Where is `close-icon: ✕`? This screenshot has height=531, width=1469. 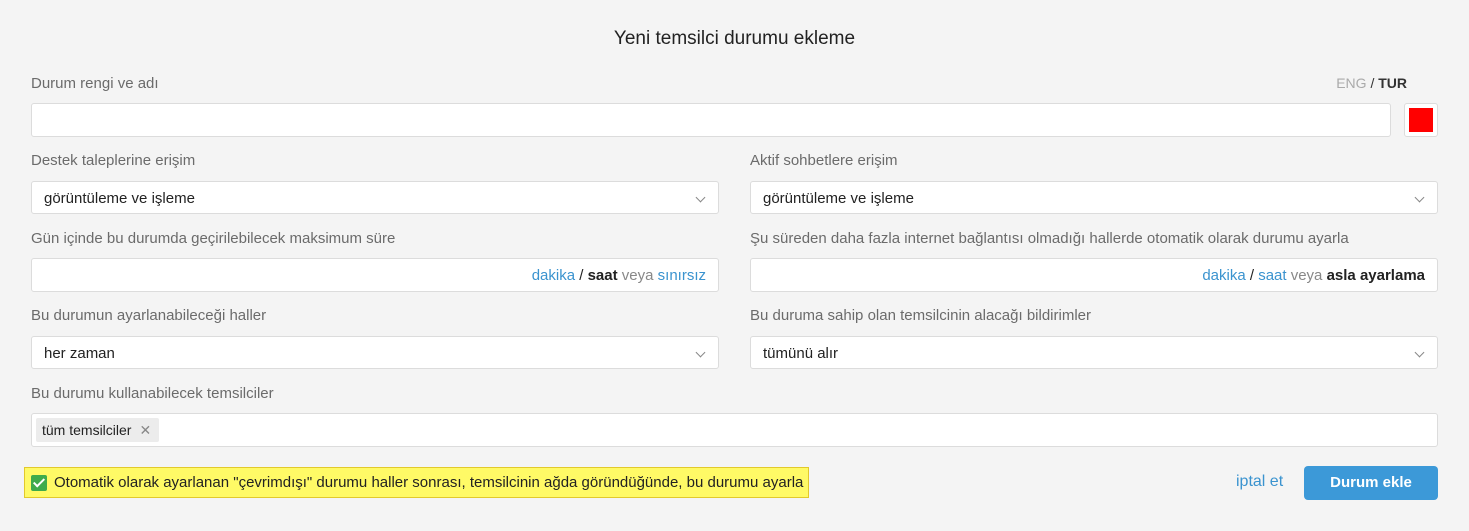 close-icon: ✕ is located at coordinates (145, 430).